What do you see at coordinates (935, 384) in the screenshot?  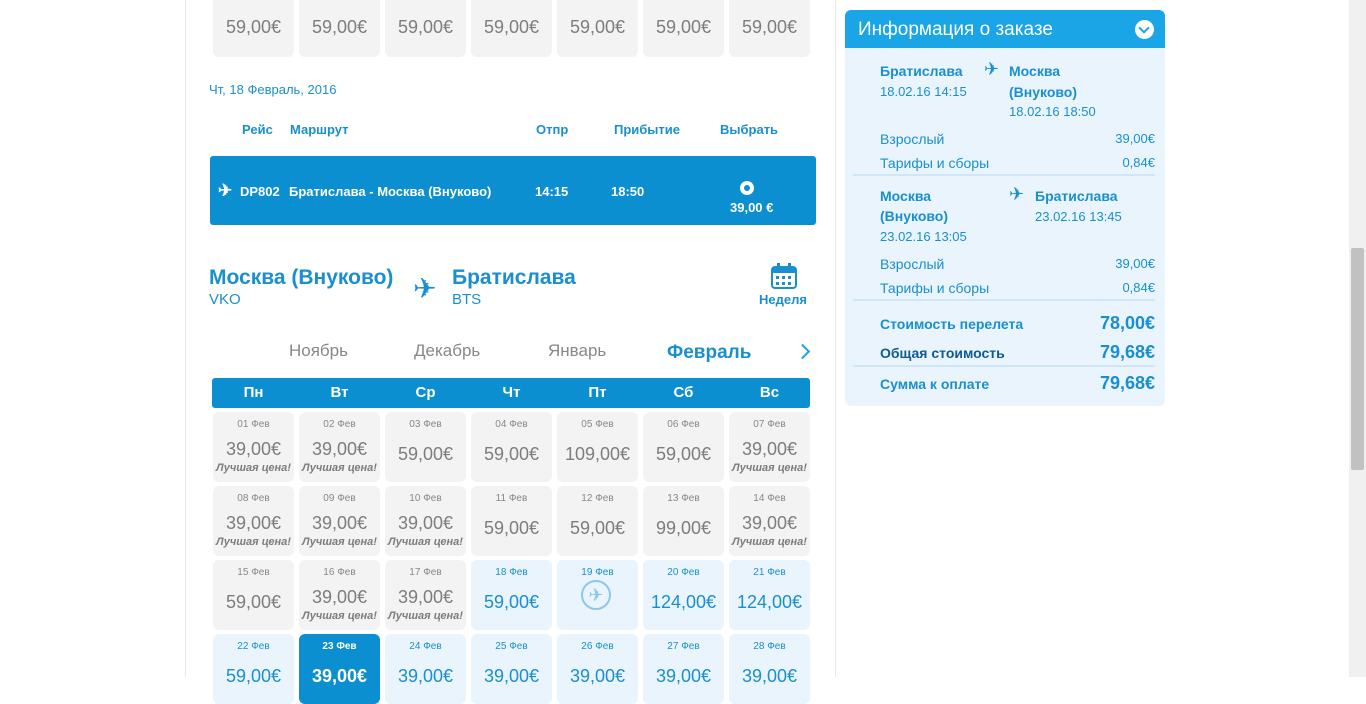 I see `amount-due-label: Сумма к оплате` at bounding box center [935, 384].